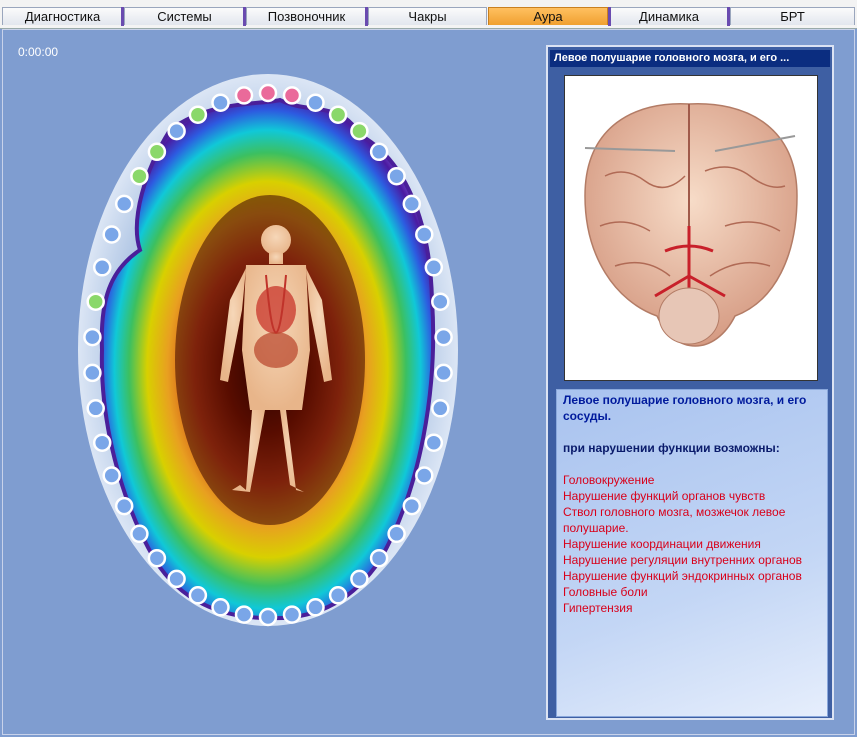  Describe the element at coordinates (548, 16) in the screenshot. I see `tab-aura: Аура` at that location.